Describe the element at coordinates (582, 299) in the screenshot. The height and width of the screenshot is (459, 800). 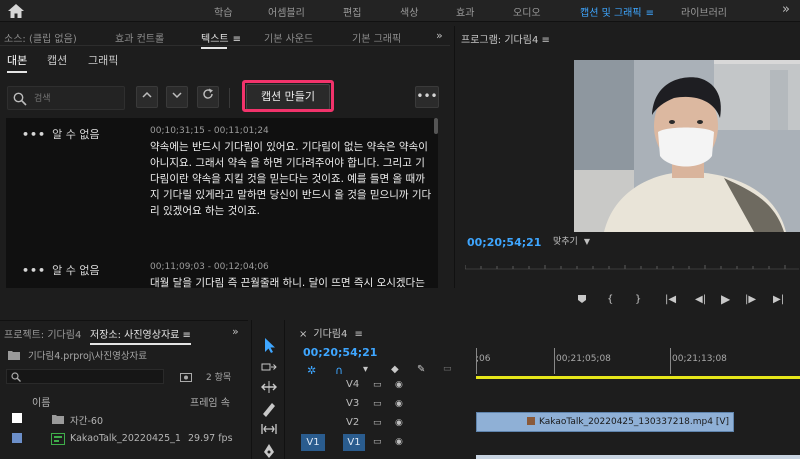
I see `add-marker-icon` at that location.